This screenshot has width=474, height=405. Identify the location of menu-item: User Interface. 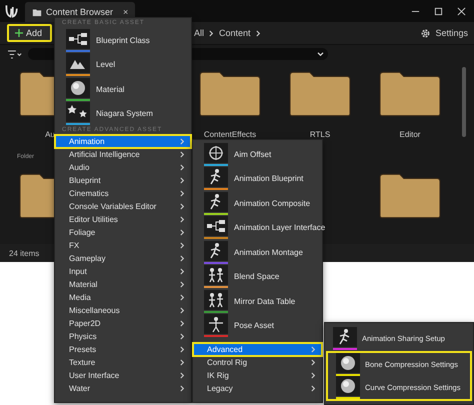
(123, 375).